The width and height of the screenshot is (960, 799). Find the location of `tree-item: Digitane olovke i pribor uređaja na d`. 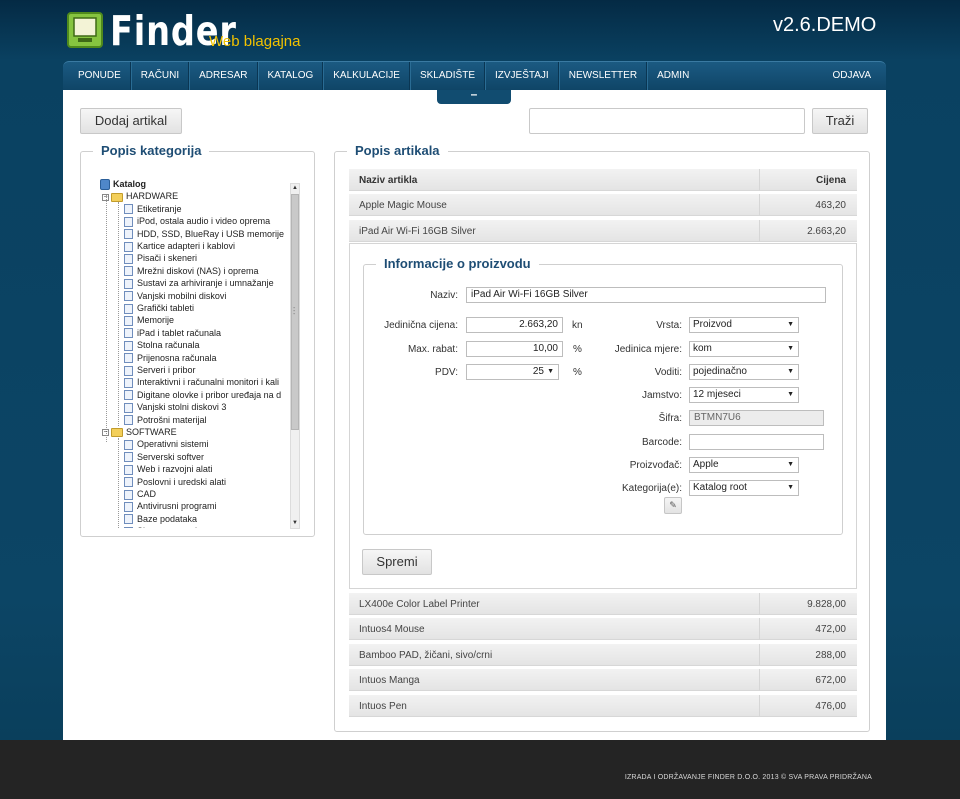

tree-item: Digitane olovke i pribor uređaja na d is located at coordinates (202, 395).